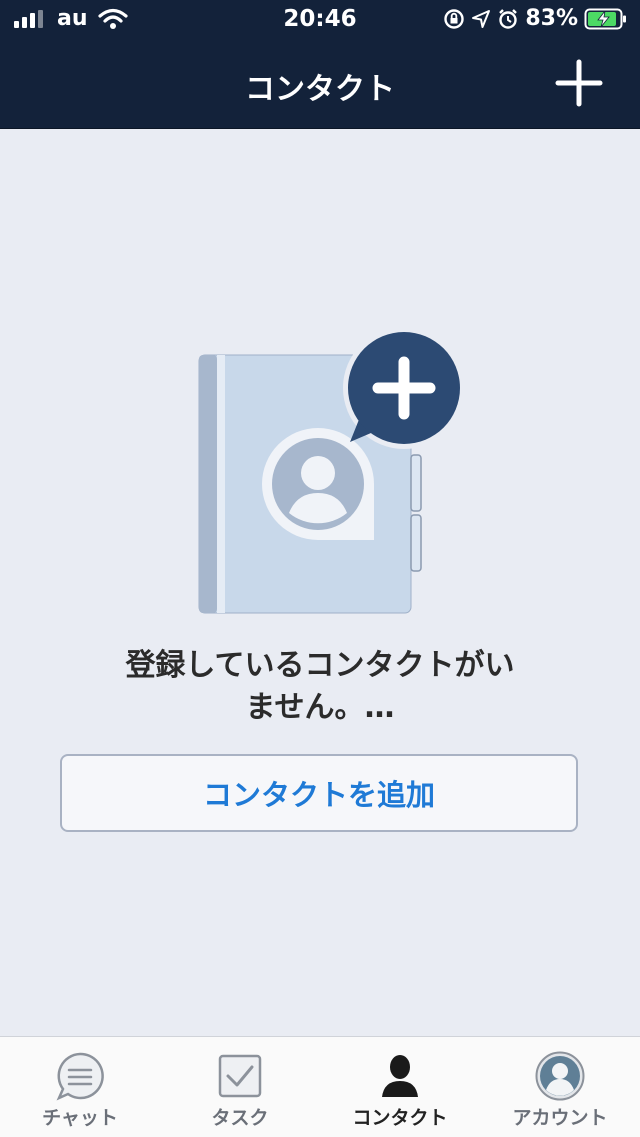  What do you see at coordinates (579, 83) in the screenshot?
I see `add-contact-plus-icon` at bounding box center [579, 83].